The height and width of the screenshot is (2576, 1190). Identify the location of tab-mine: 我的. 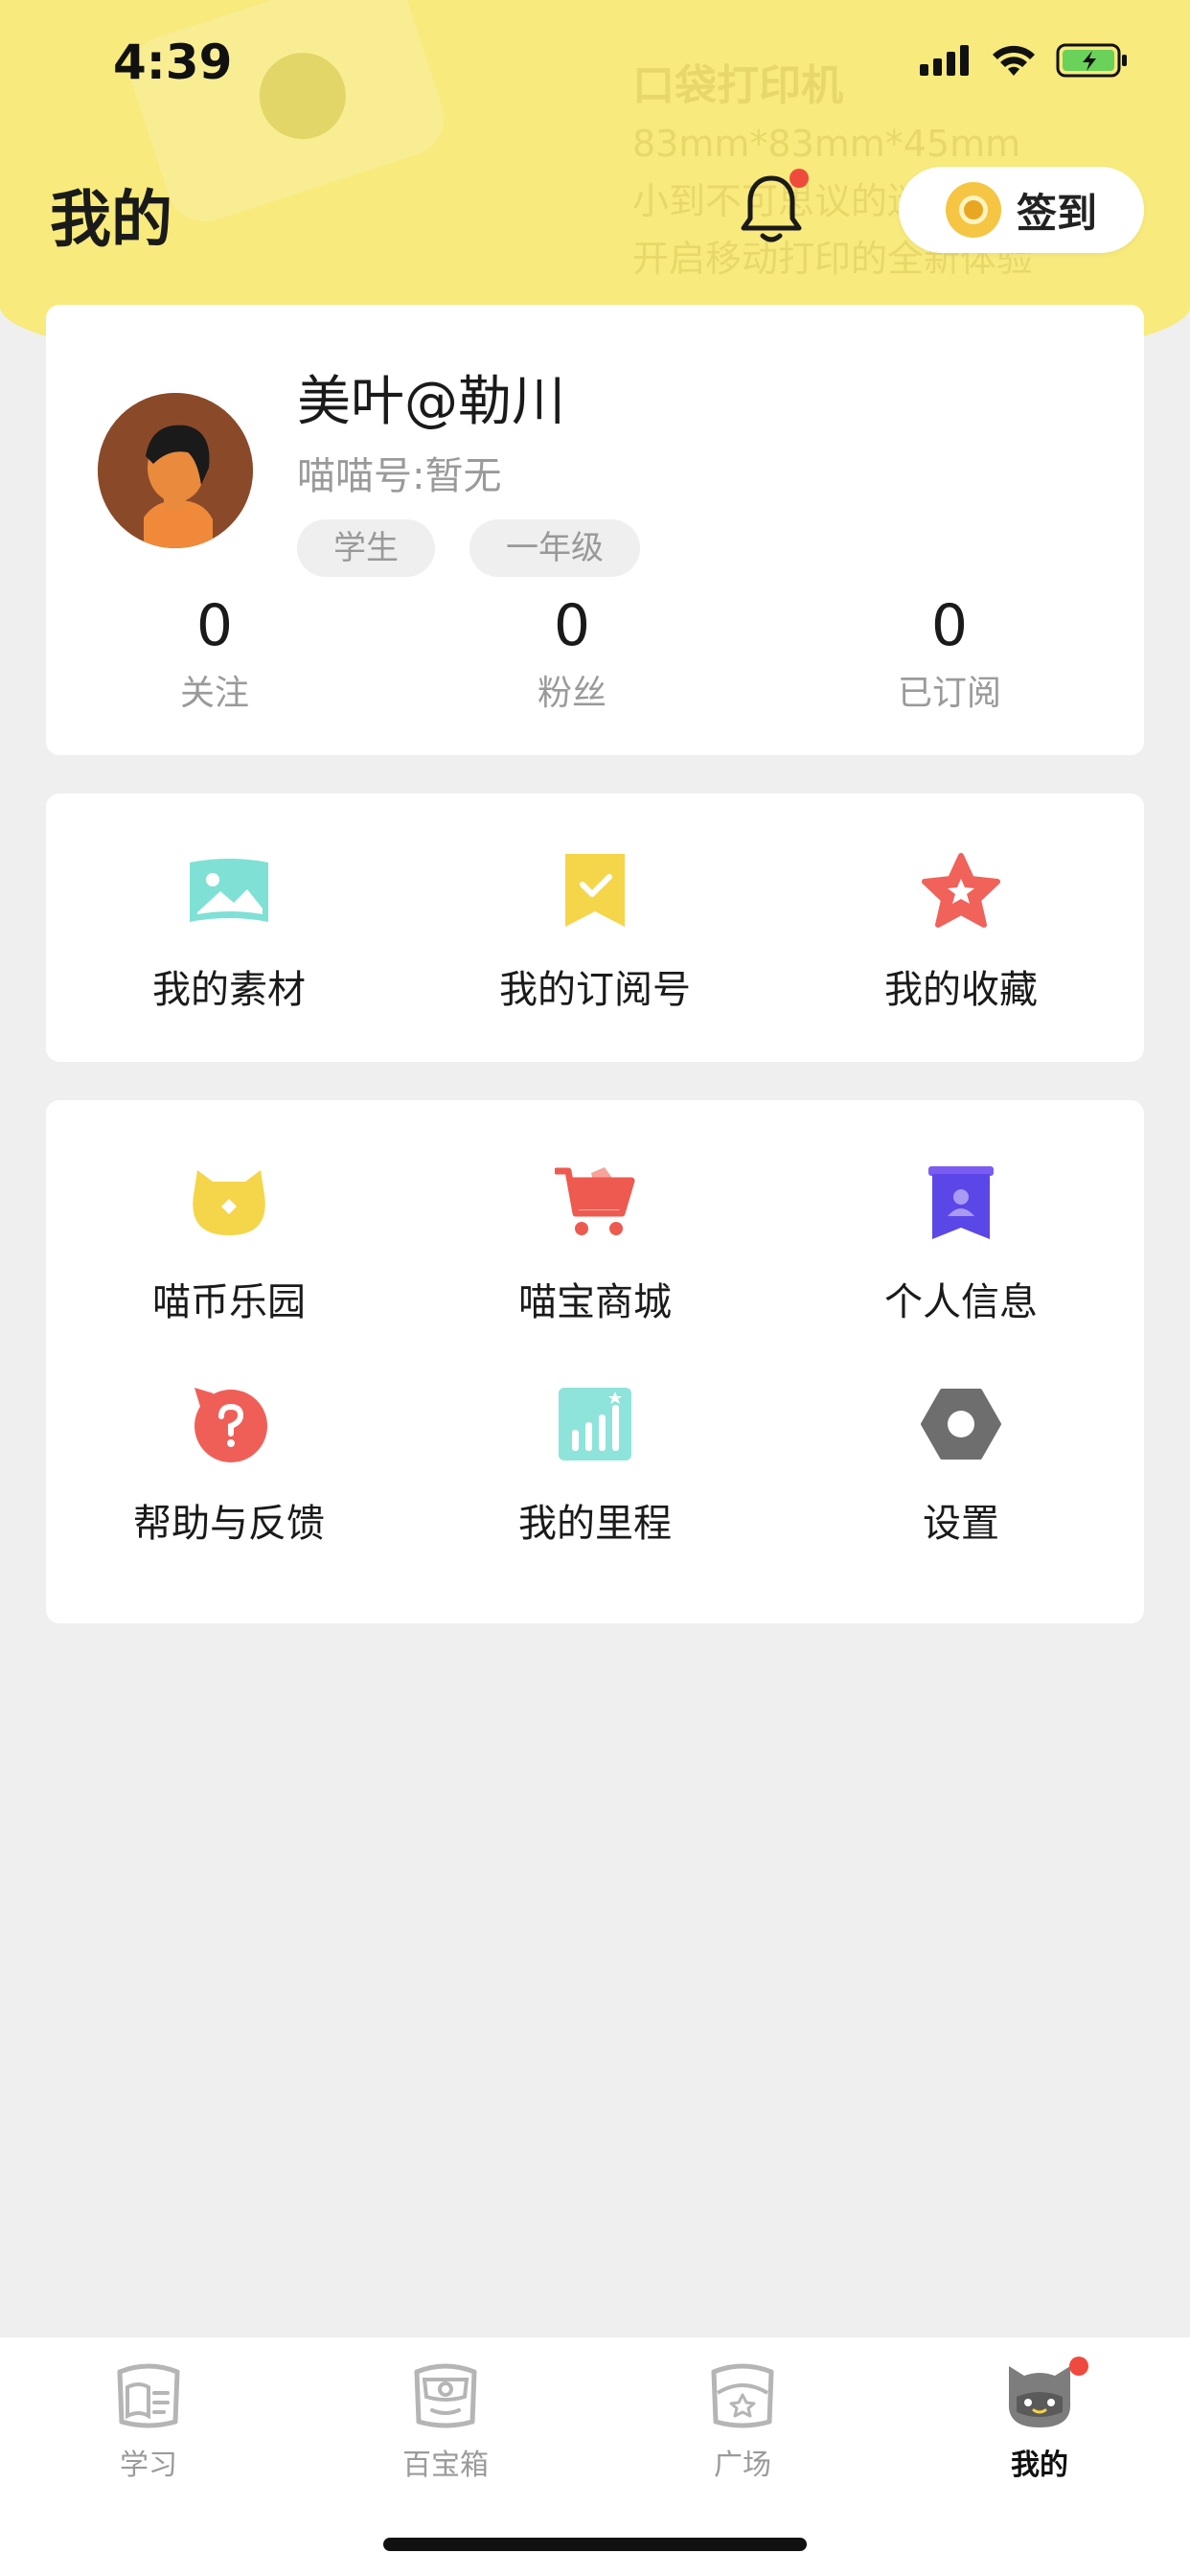
(1039, 2410).